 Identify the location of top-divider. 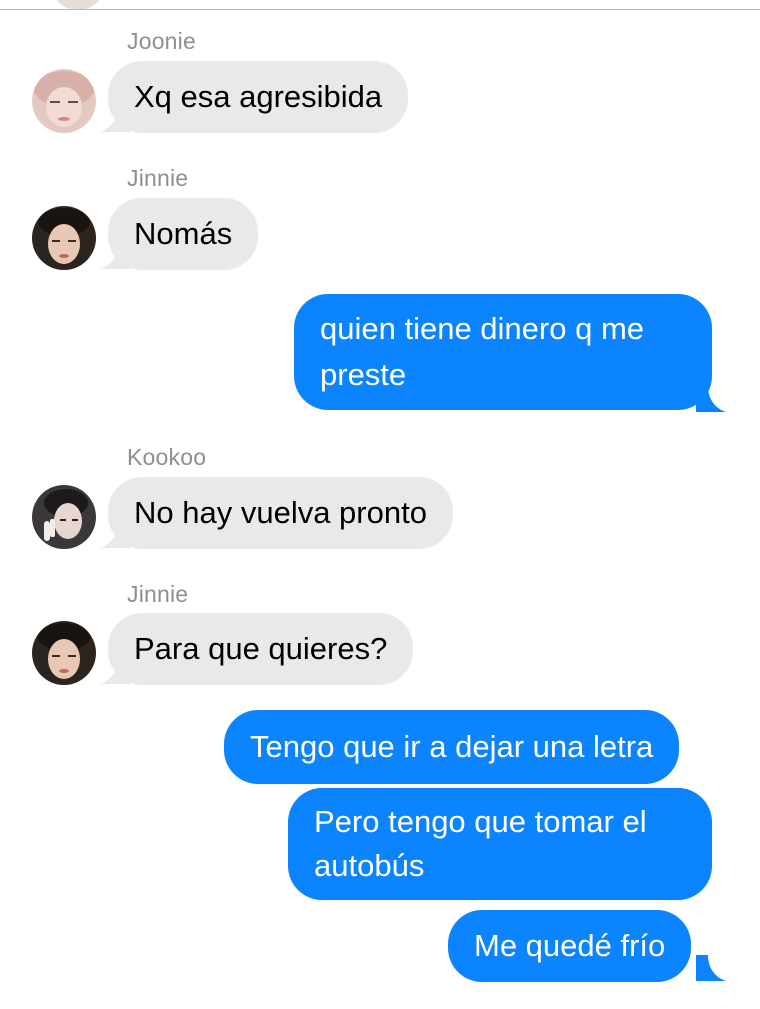
(380, 9).